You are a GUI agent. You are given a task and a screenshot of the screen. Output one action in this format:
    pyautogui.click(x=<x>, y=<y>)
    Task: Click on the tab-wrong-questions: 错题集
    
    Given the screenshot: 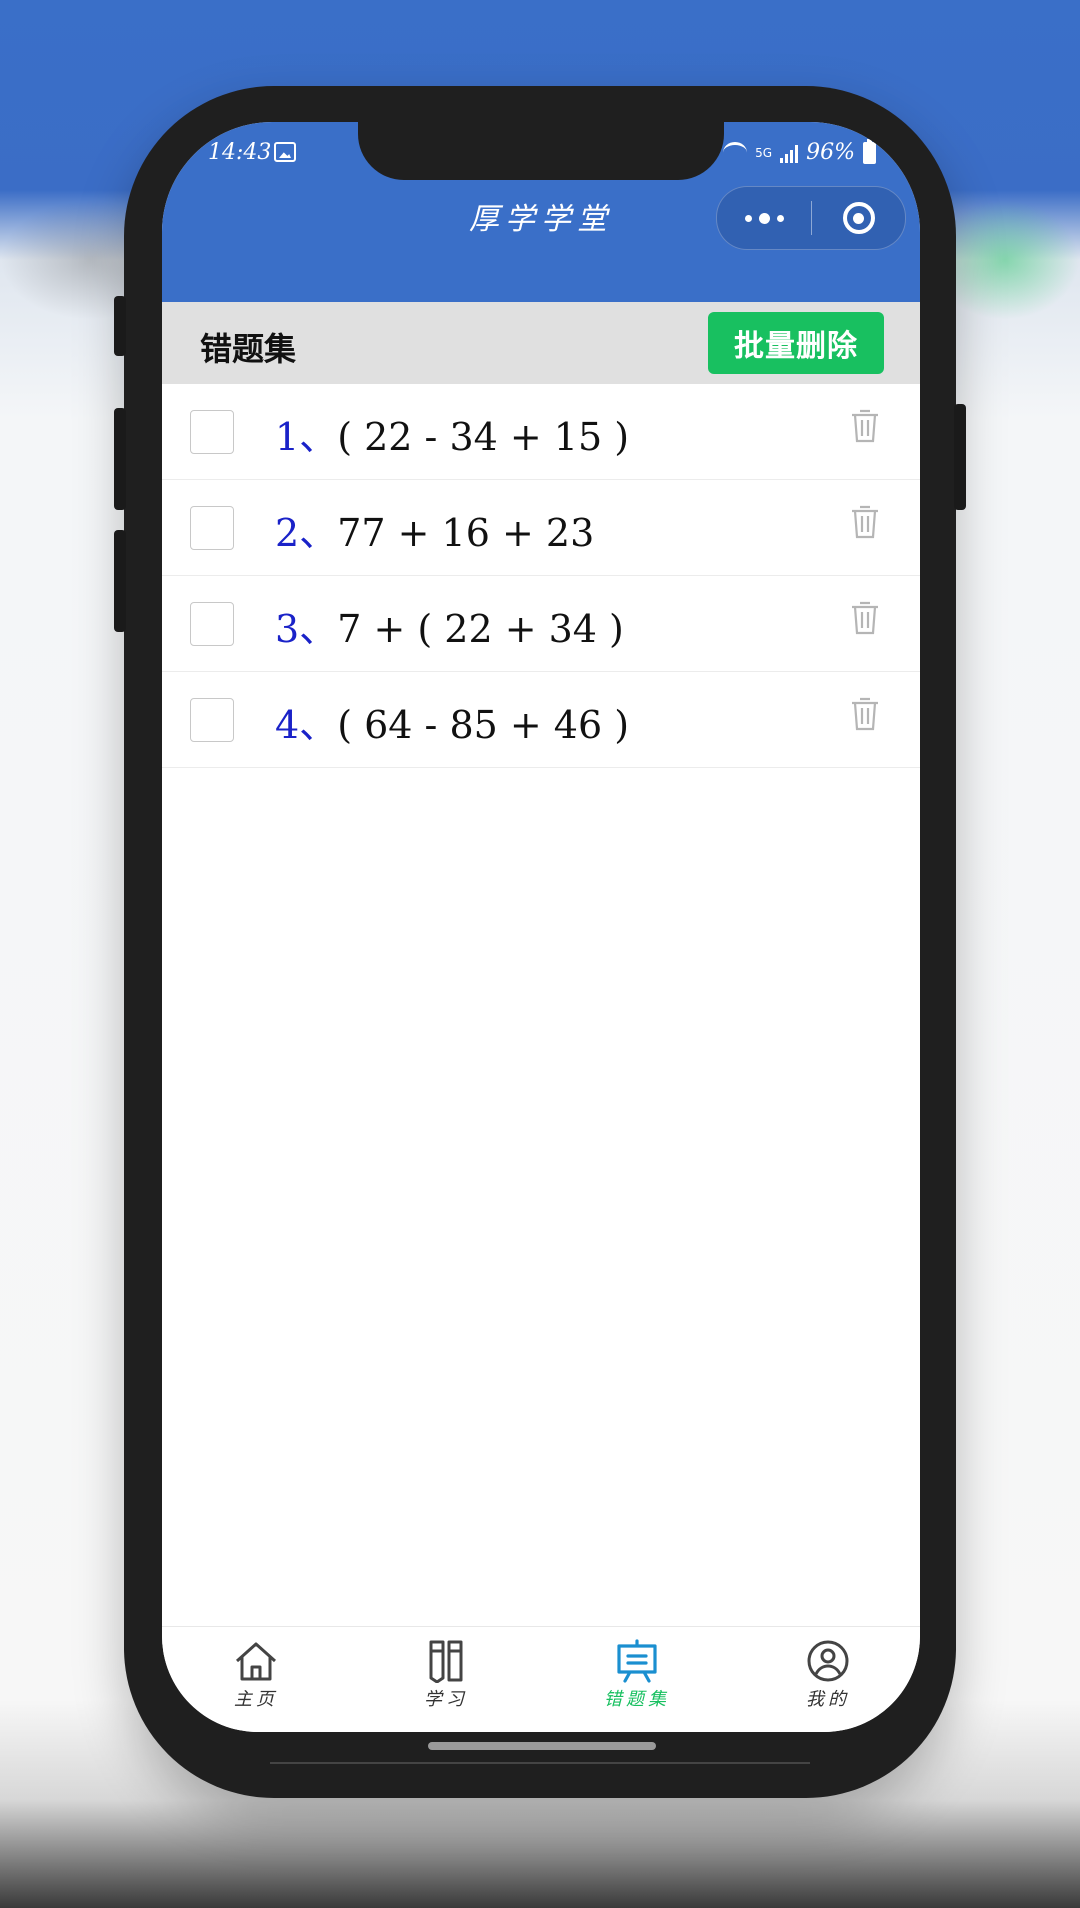 What is the action you would take?
    pyautogui.click(x=637, y=1675)
    